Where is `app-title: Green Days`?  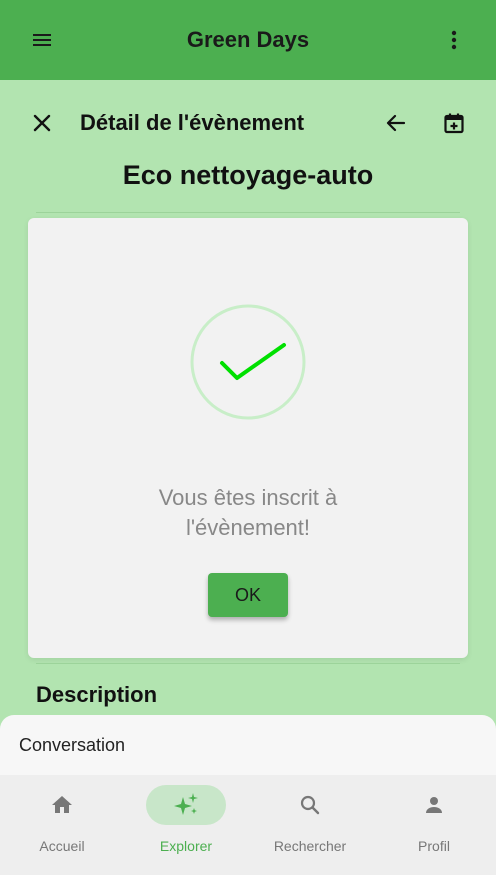
app-title: Green Days is located at coordinates (248, 39).